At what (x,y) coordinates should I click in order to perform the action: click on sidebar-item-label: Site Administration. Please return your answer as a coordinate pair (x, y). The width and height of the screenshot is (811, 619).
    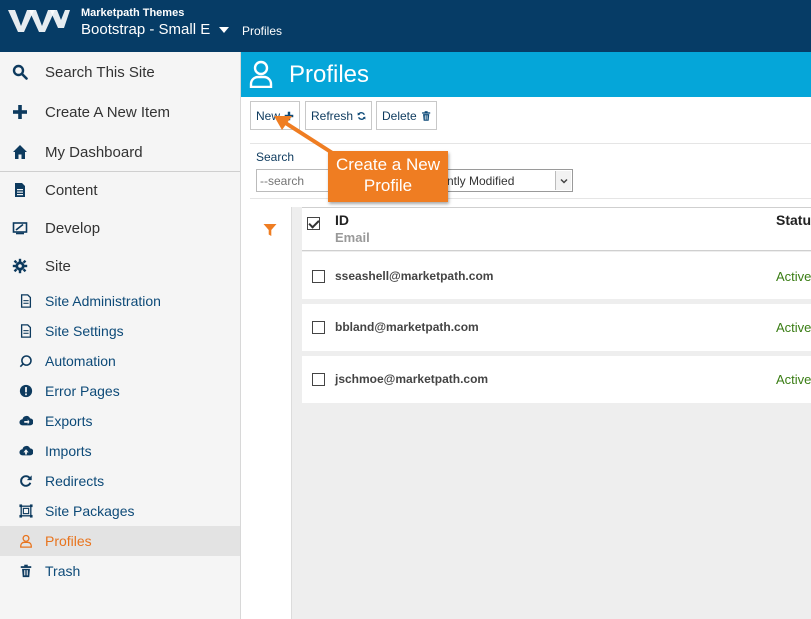
    Looking at the image, I should click on (103, 301).